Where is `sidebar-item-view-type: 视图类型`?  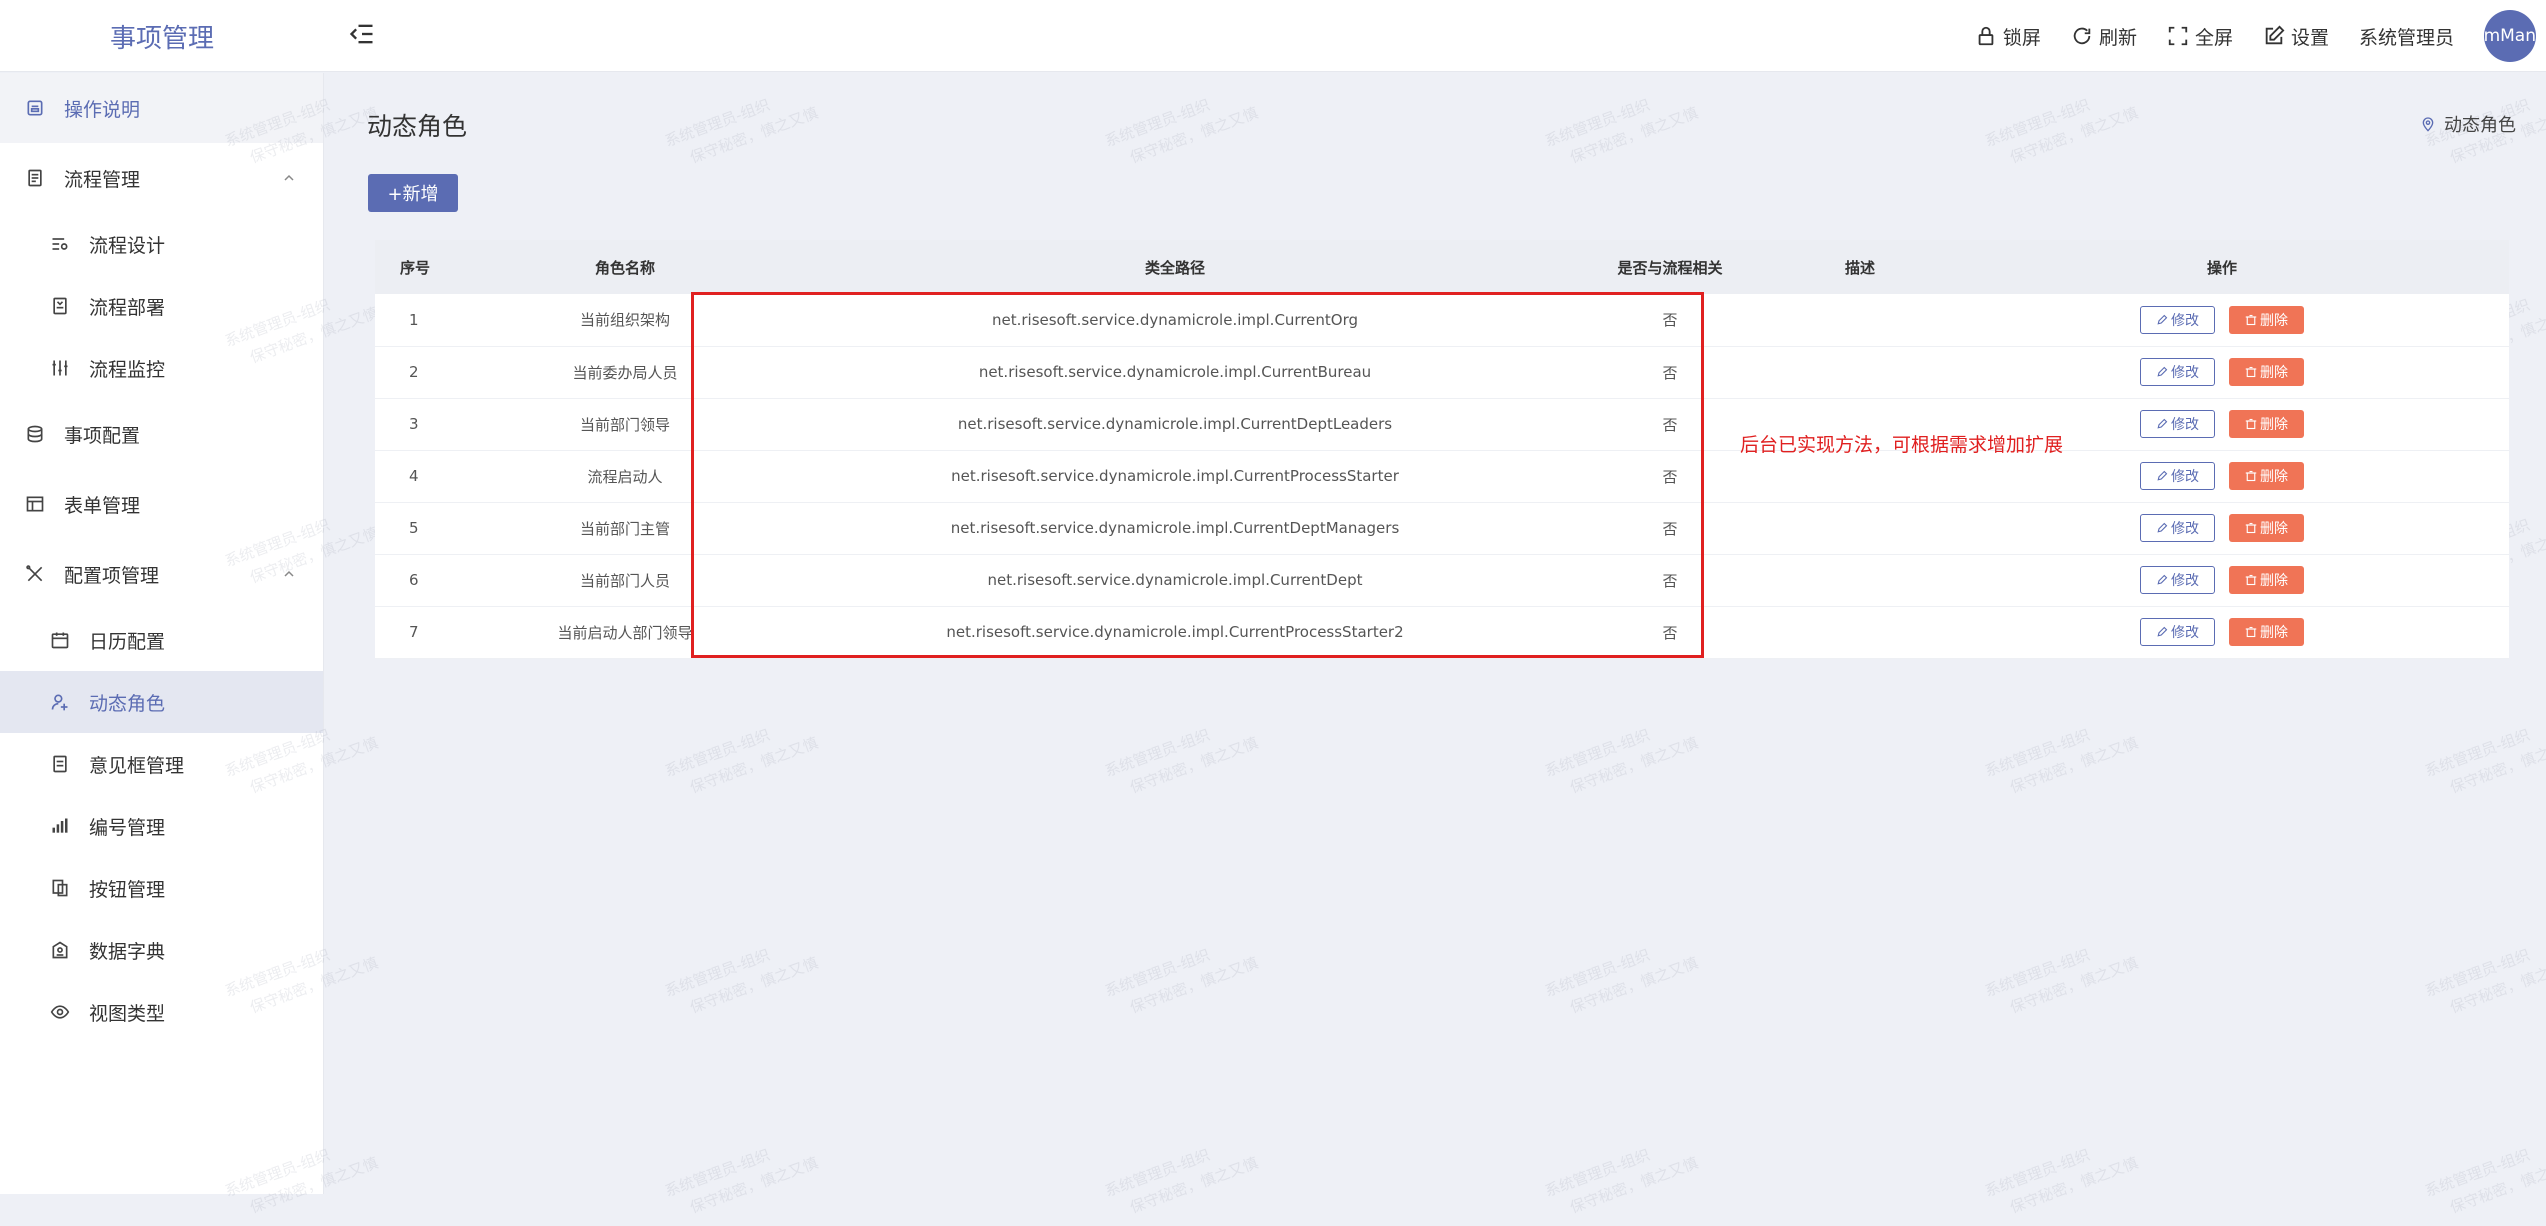 sidebar-item-view-type: 视图类型 is located at coordinates (161, 1012).